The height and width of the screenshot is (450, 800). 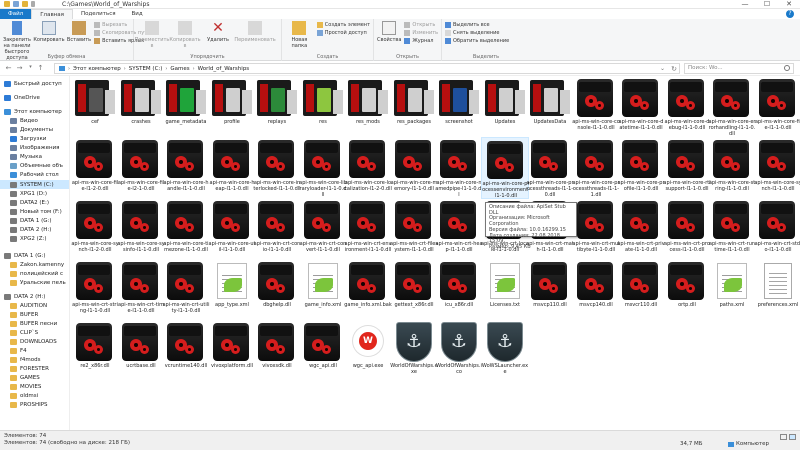 What do you see at coordinates (34, 395) in the screenshot?
I see `nav-item: oldmsi` at bounding box center [34, 395].